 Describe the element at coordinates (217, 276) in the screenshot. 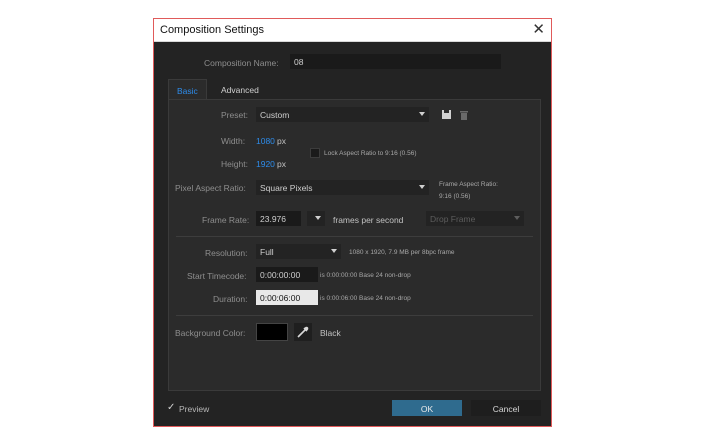

I see `start-timecode-label: Start Timecode:` at that location.